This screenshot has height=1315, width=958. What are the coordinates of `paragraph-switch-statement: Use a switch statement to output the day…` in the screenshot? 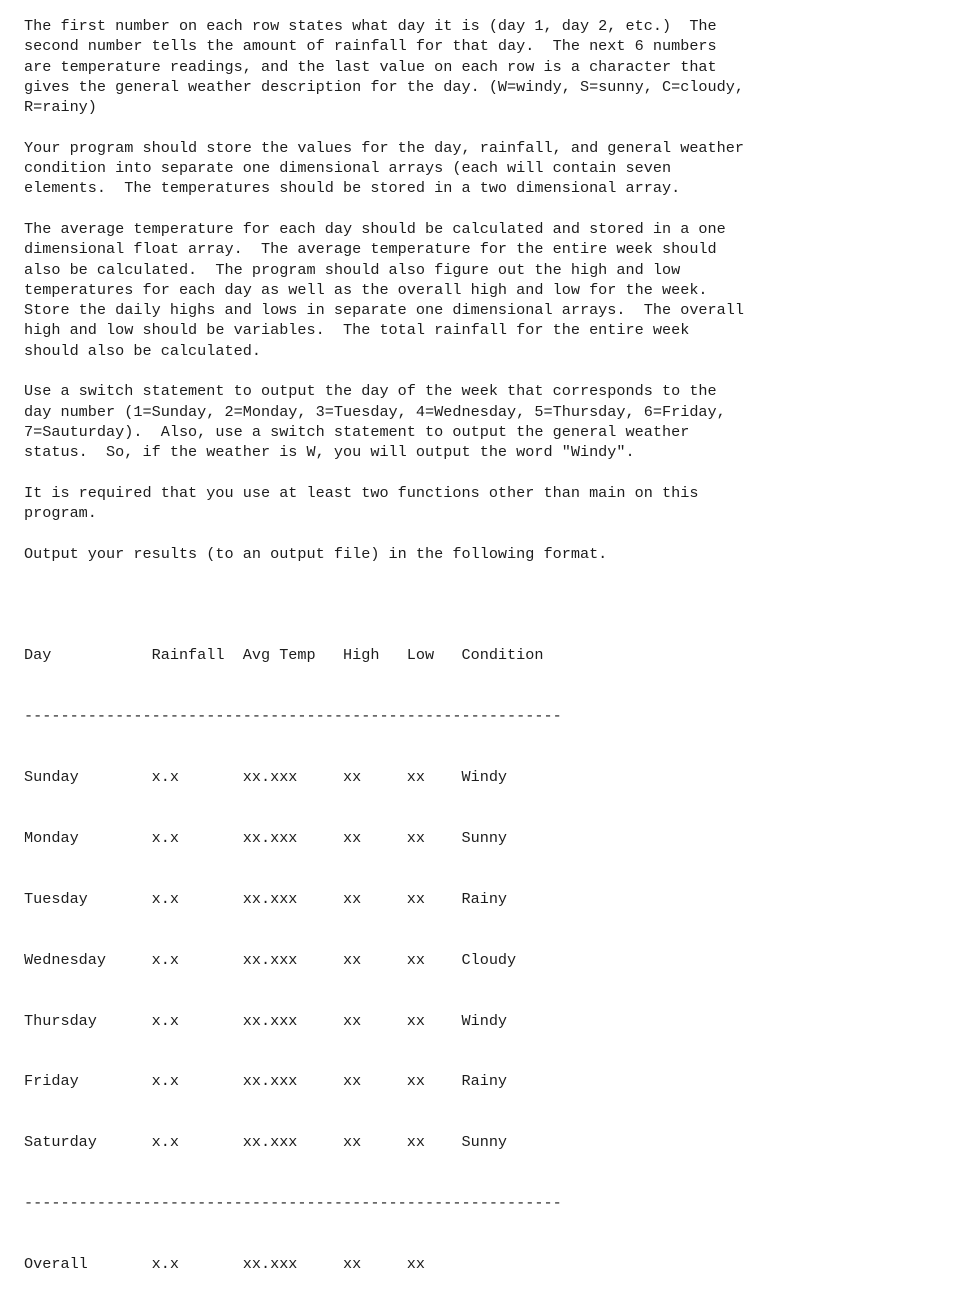 It's located at (375, 422).